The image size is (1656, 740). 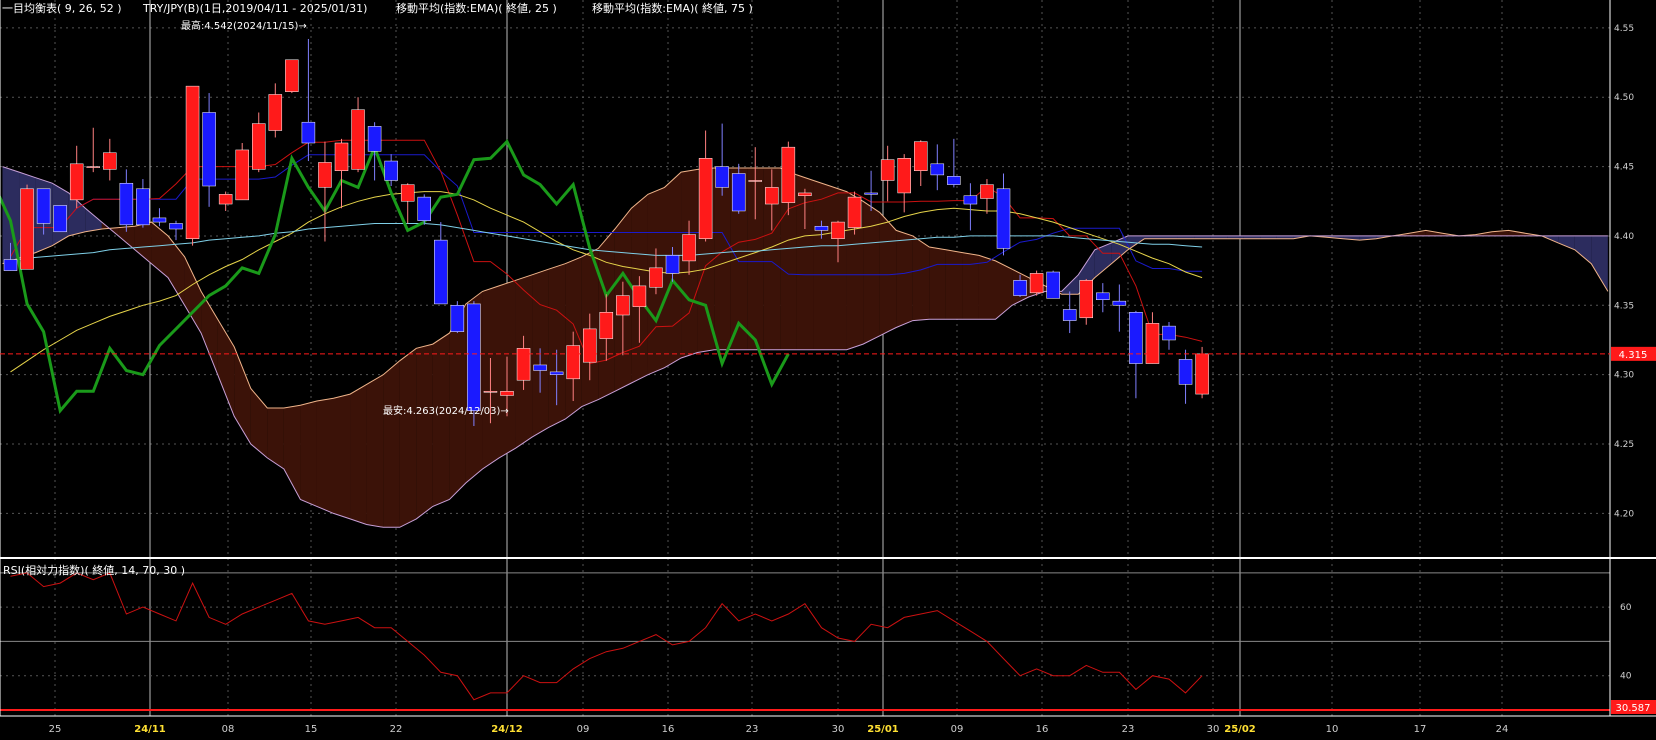 What do you see at coordinates (1624, 306) in the screenshot?
I see `price-tick-label: 4.35` at bounding box center [1624, 306].